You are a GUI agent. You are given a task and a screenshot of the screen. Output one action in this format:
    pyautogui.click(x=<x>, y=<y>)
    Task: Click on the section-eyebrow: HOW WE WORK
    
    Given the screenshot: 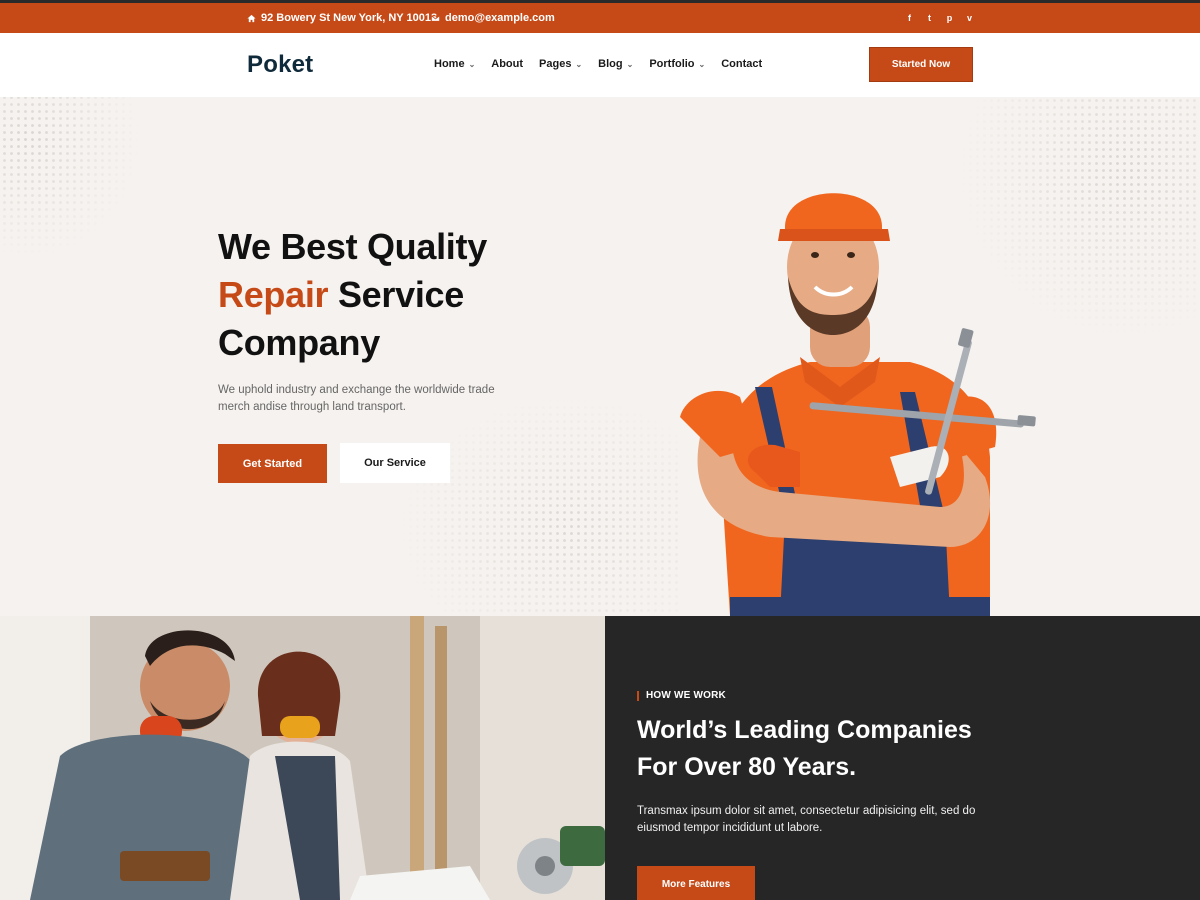 What is the action you would take?
    pyautogui.click(x=681, y=695)
    